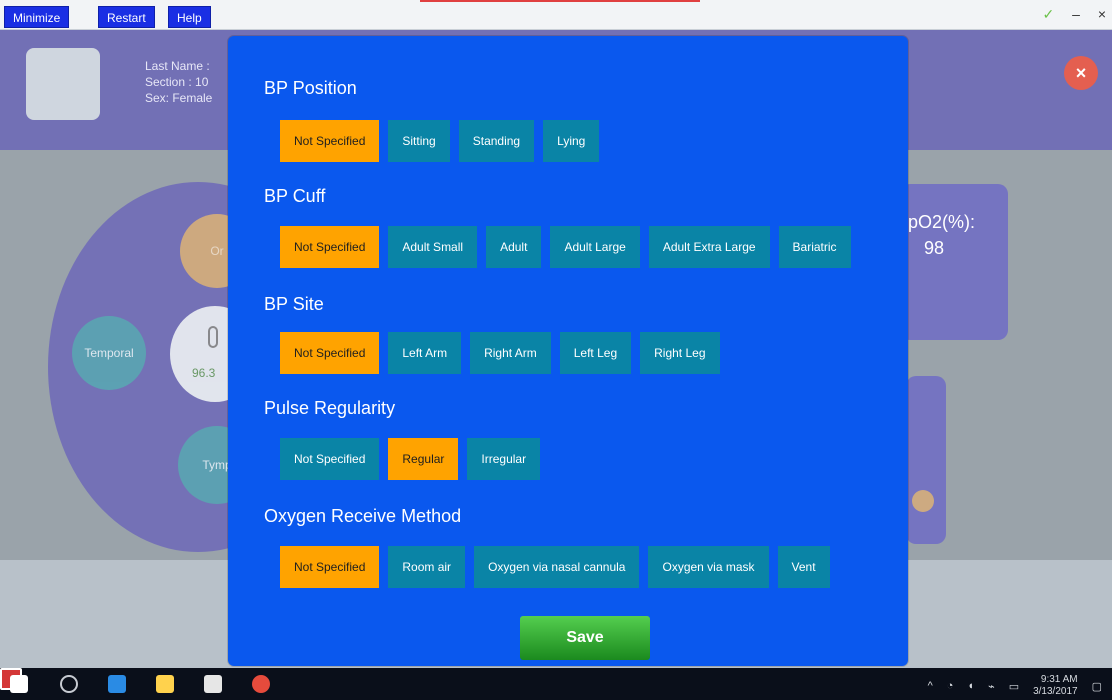  I want to click on option-bp-cuff-adult-extra-large: Adult Extra Large, so click(709, 247).